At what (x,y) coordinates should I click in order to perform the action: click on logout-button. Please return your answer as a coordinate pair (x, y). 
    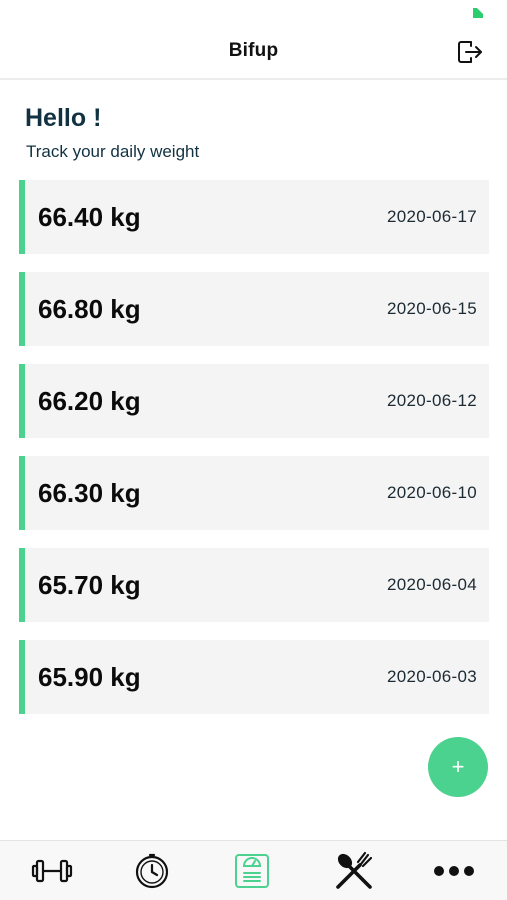
    Looking at the image, I should click on (469, 52).